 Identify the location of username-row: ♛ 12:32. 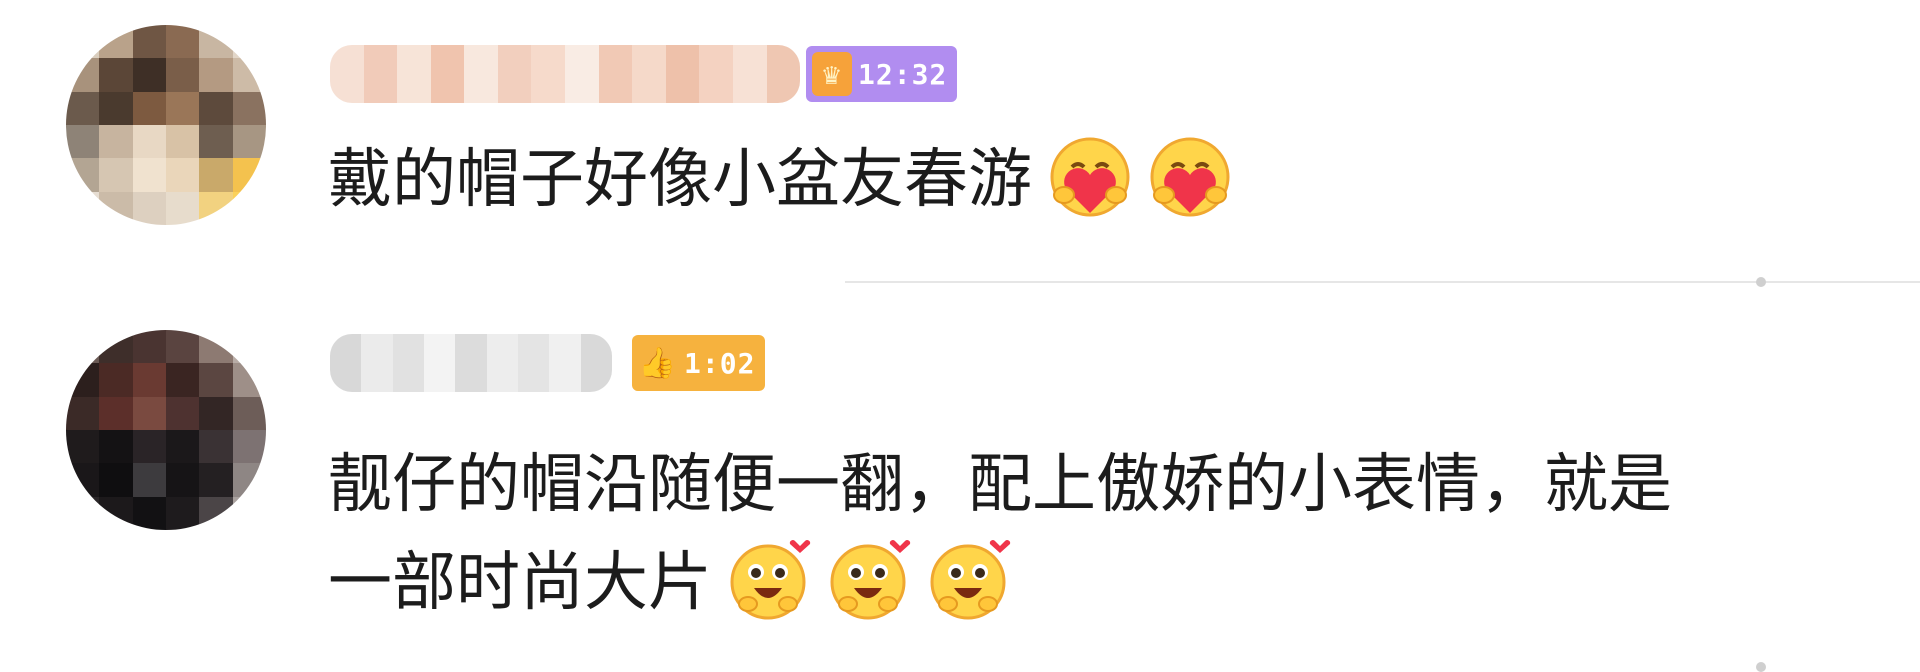
(644, 74).